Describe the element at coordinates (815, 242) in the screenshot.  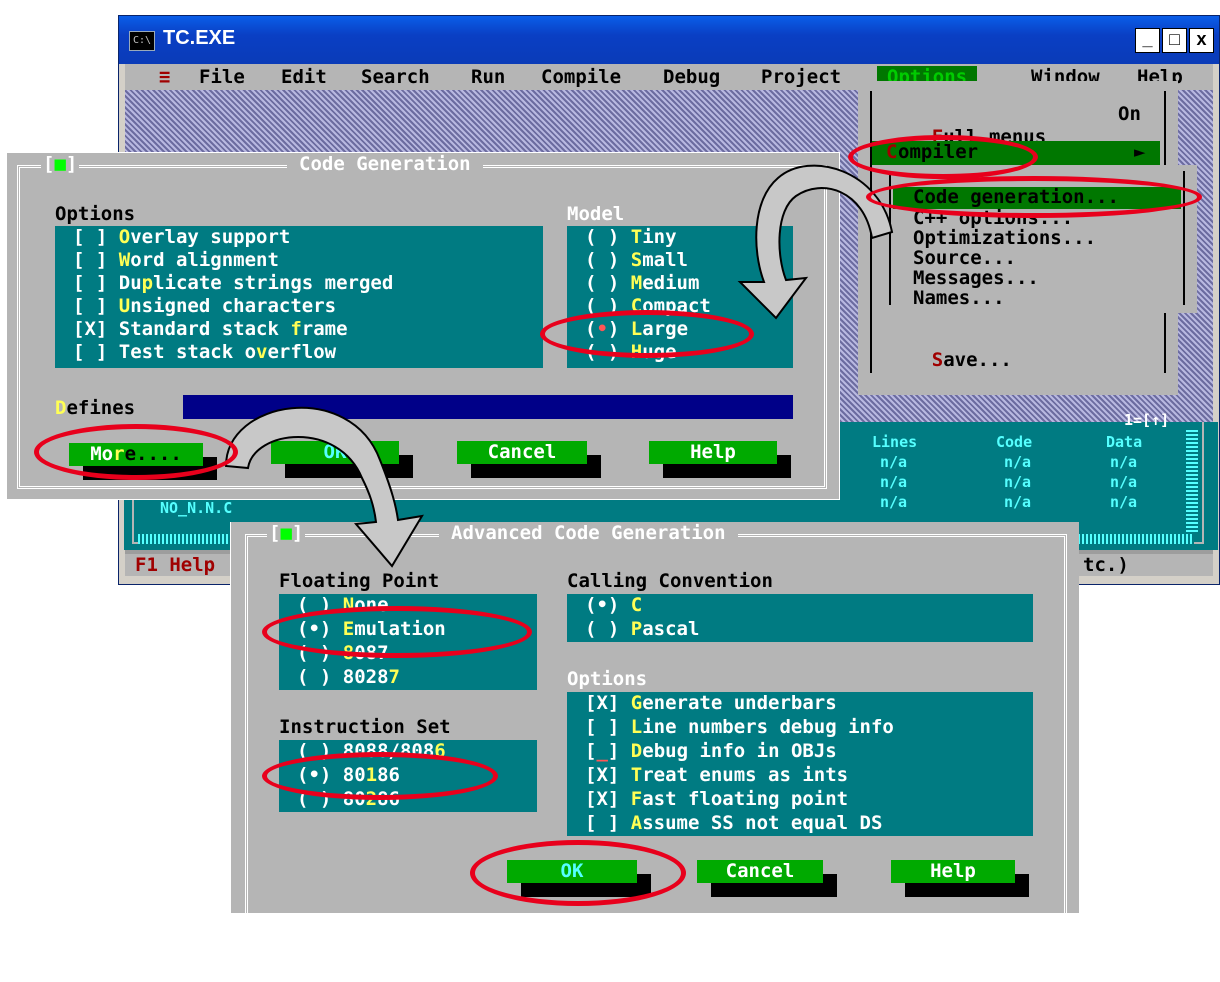
I see `arrow-to-code-generation` at that location.